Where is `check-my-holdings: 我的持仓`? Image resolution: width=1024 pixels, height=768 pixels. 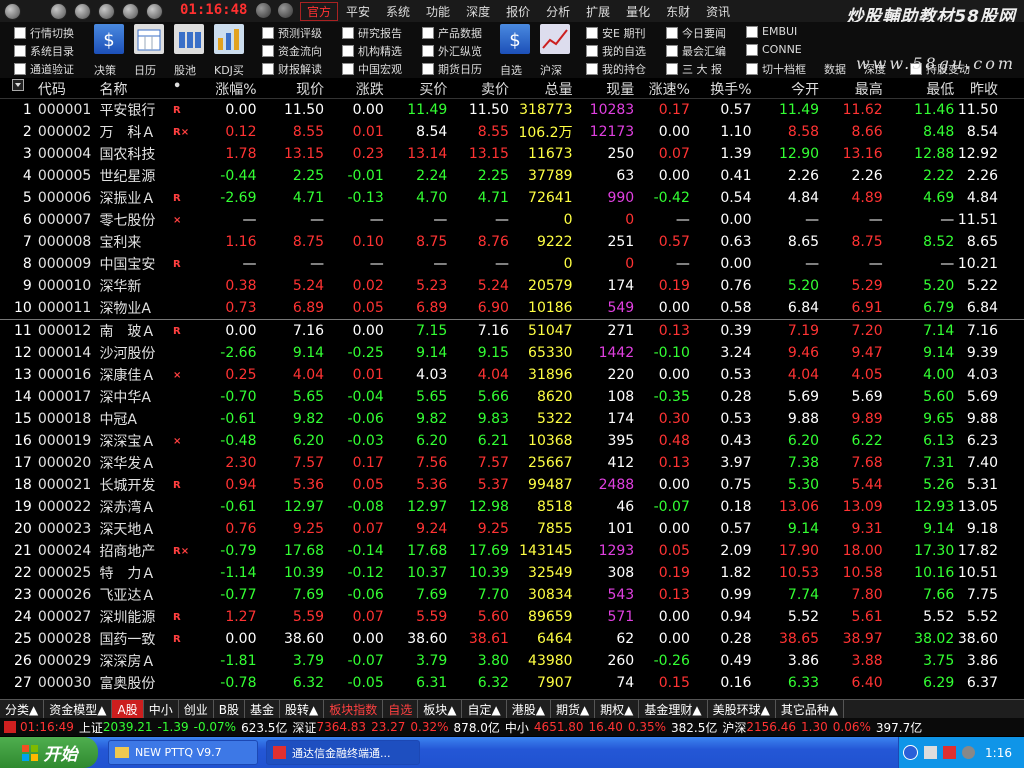 check-my-holdings: 我的持仓 is located at coordinates (616, 69).